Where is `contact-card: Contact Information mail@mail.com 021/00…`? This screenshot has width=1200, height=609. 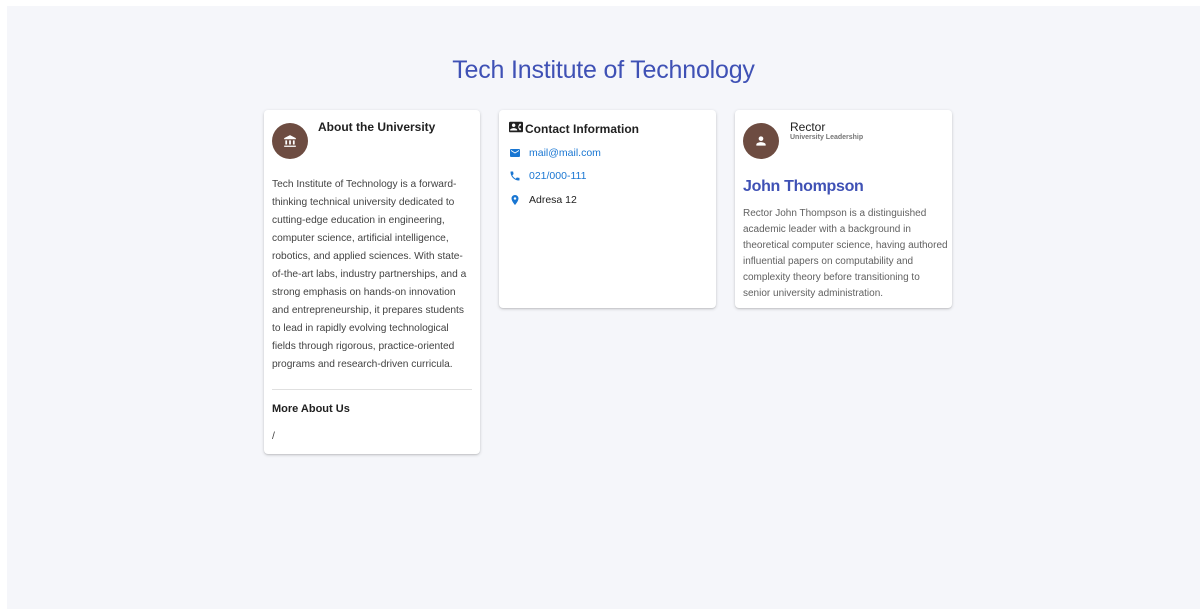
contact-card: Contact Information mail@mail.com 021/00… is located at coordinates (607, 209).